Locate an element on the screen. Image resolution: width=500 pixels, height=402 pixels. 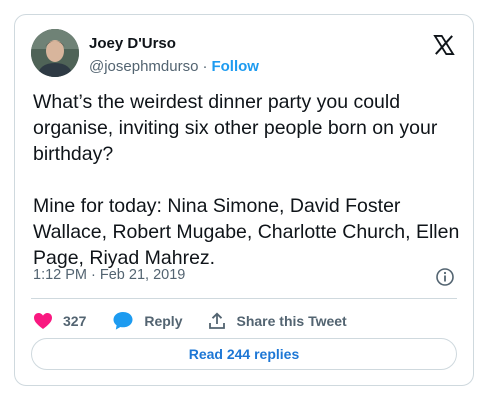
author-handle-row: @josephmdurso · Follow is located at coordinates (174, 66).